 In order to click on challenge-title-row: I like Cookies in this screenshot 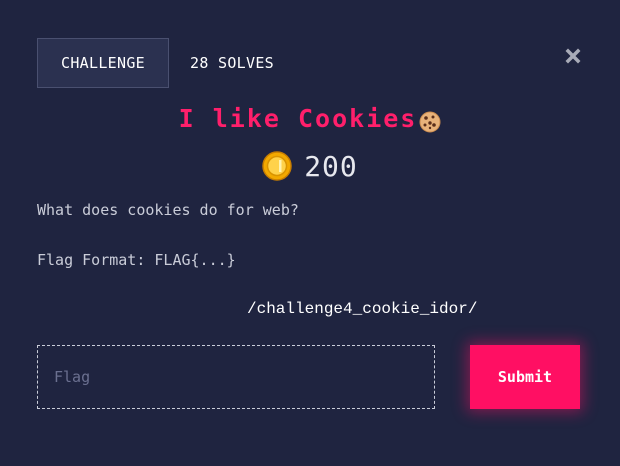, I will do `click(310, 121)`.